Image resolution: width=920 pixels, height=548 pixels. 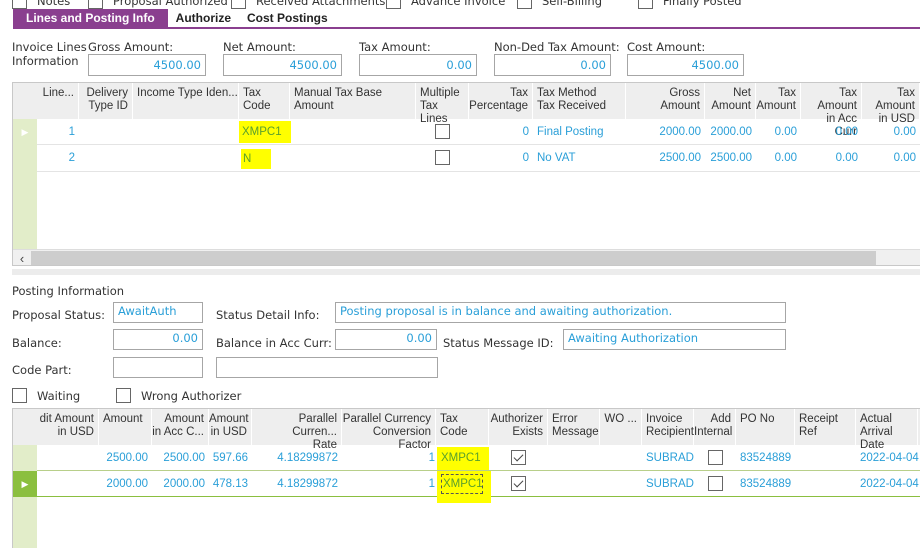 I want to click on received-attachments-checkbox: Received Attachments, so click(x=308, y=4).